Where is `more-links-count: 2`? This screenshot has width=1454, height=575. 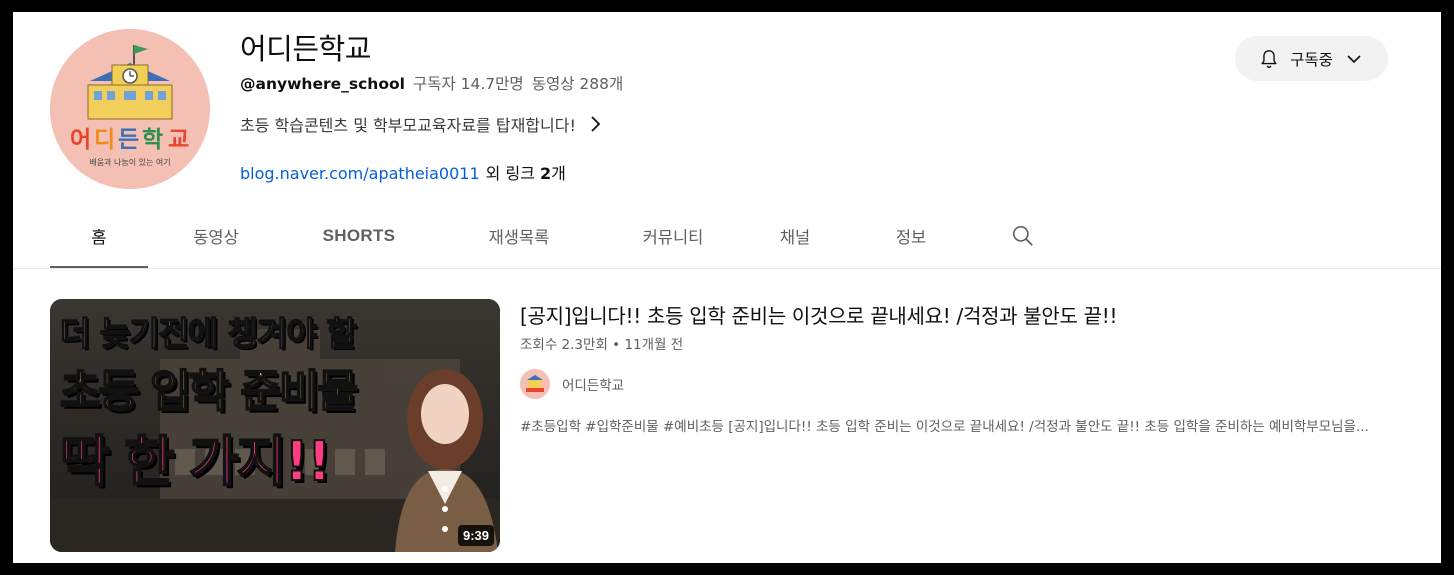 more-links-count: 2 is located at coordinates (545, 173).